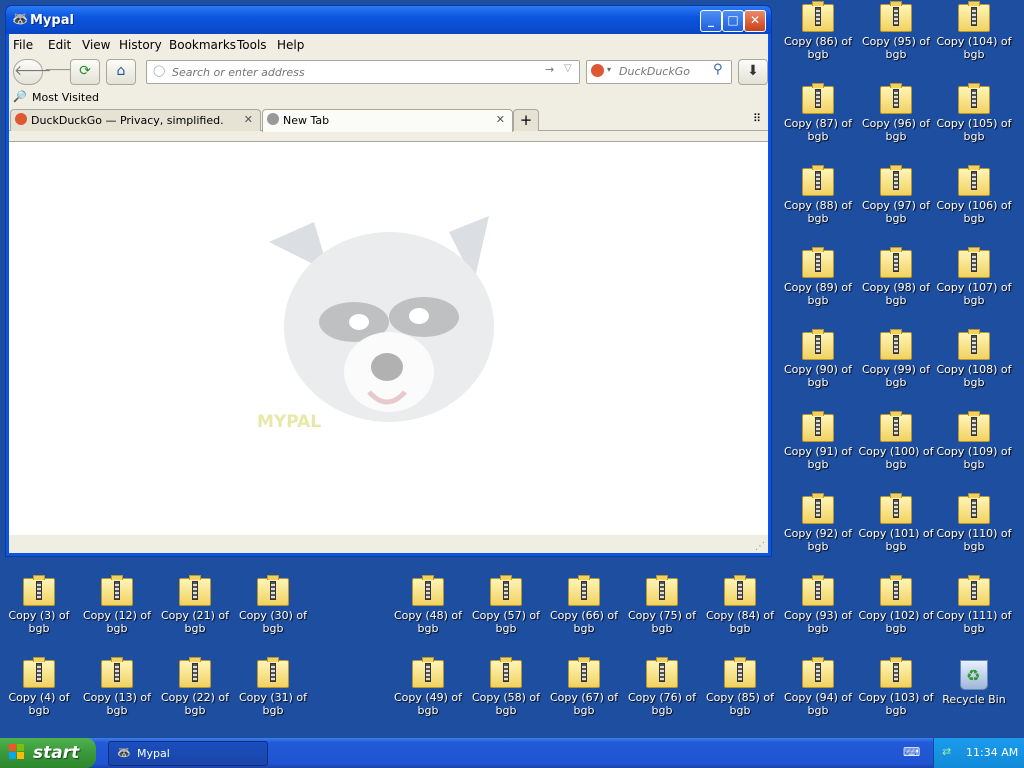 Image resolution: width=1024 pixels, height=768 pixels. I want to click on desktop-icon: Copy (92) of bgb, so click(818, 523).